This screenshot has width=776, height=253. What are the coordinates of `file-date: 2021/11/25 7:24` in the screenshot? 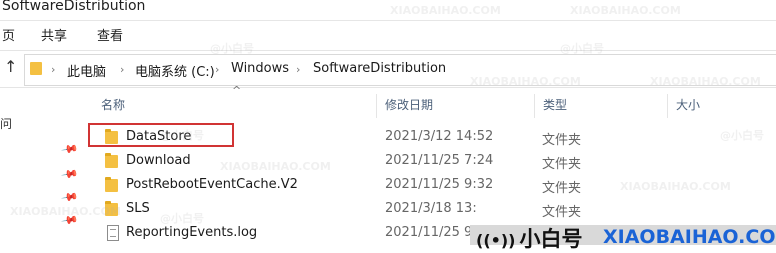 It's located at (439, 160).